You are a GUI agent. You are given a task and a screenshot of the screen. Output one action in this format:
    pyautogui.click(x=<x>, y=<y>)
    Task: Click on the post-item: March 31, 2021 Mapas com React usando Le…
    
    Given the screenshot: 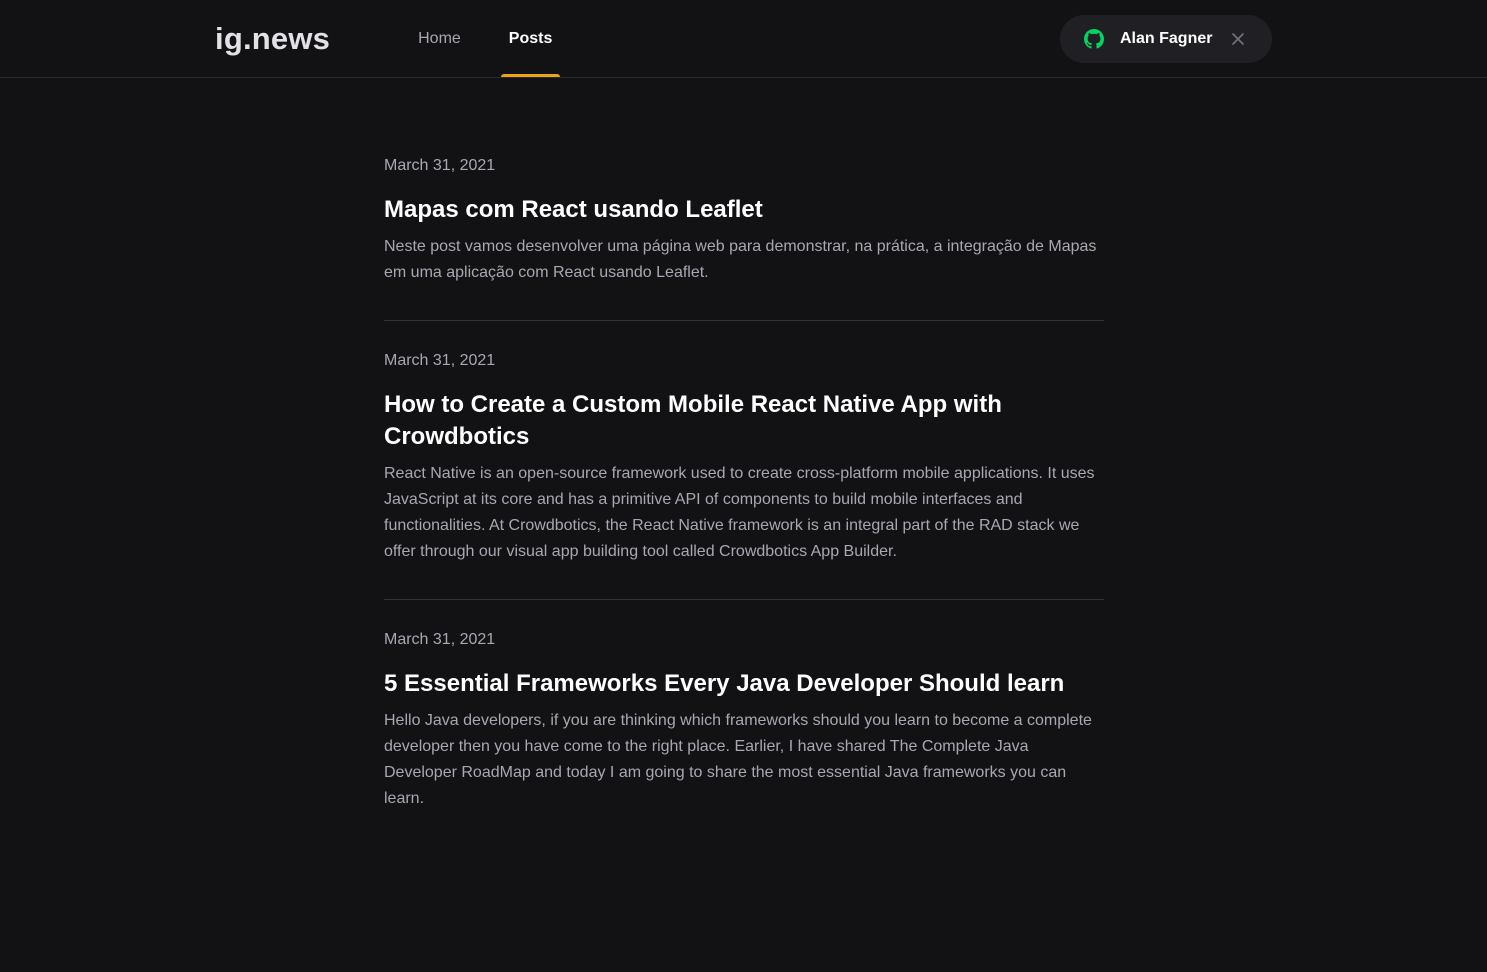 What is the action you would take?
    pyautogui.click(x=744, y=238)
    